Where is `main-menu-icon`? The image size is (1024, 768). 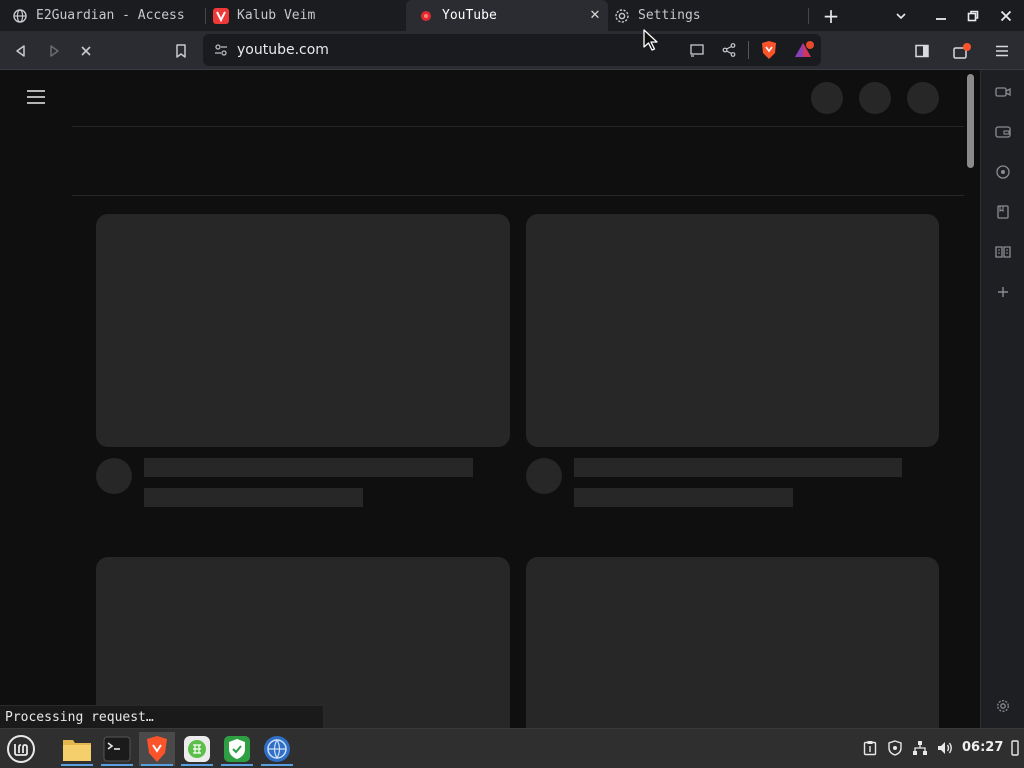 main-menu-icon is located at coordinates (1002, 51).